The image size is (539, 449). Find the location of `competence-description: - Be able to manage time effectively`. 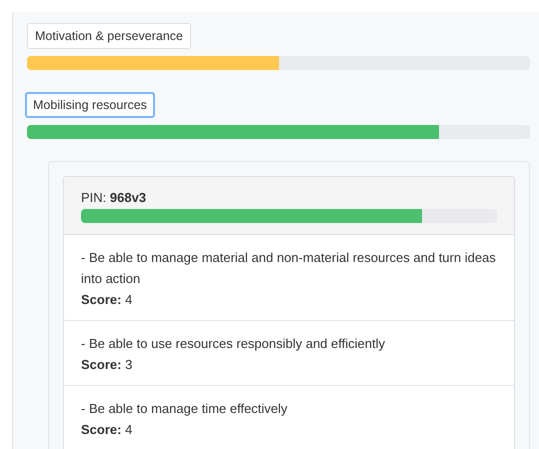

competence-description: - Be able to manage time effectively is located at coordinates (184, 409).